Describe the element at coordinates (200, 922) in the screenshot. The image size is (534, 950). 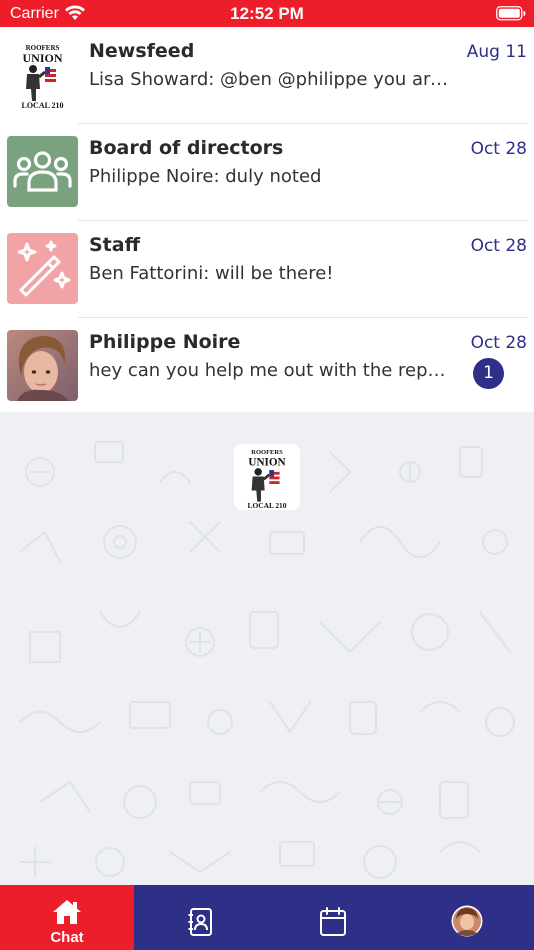
I see `contacts-icon` at that location.